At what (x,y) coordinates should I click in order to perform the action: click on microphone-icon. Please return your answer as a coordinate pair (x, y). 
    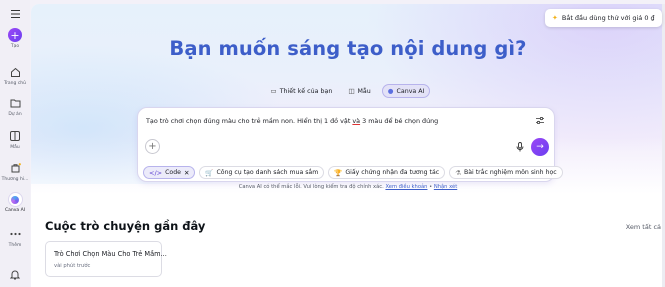
    Looking at the image, I should click on (520, 147).